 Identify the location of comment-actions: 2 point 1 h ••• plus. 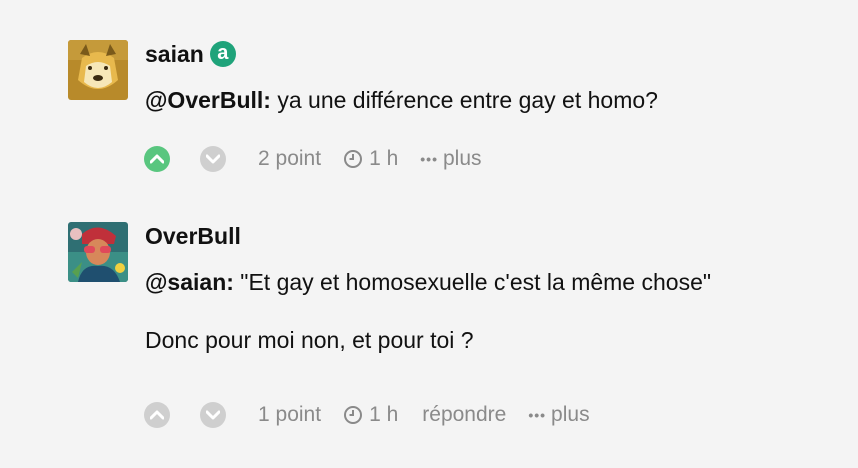
(313, 159).